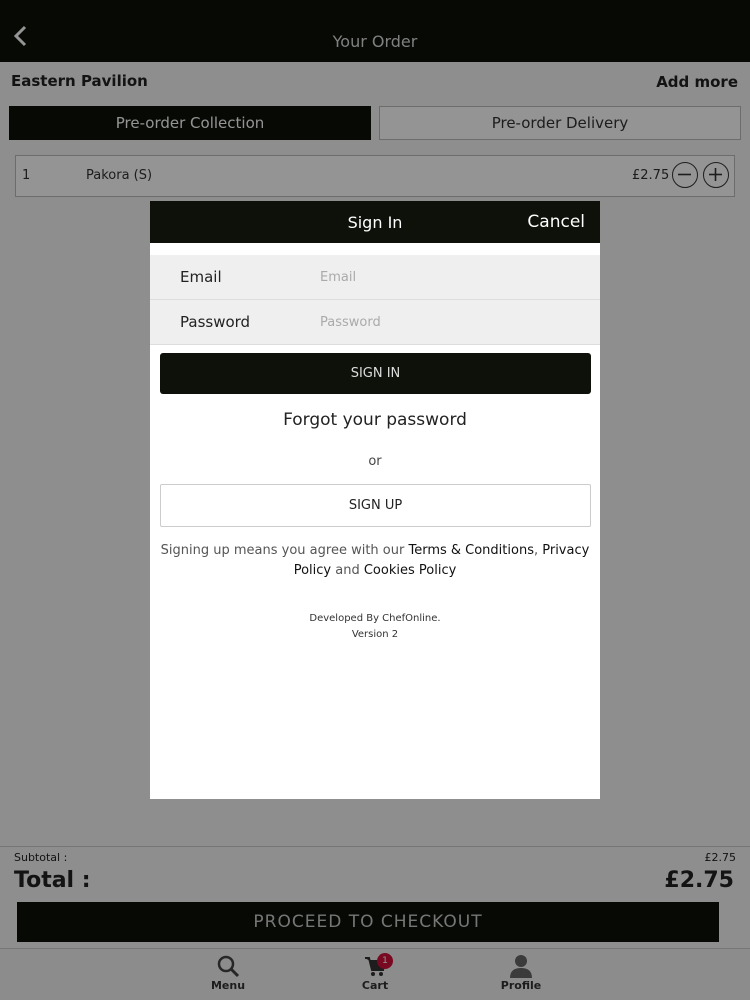 This screenshot has height=1000, width=750. I want to click on sign-up-button: SIGN UP, so click(375, 505).